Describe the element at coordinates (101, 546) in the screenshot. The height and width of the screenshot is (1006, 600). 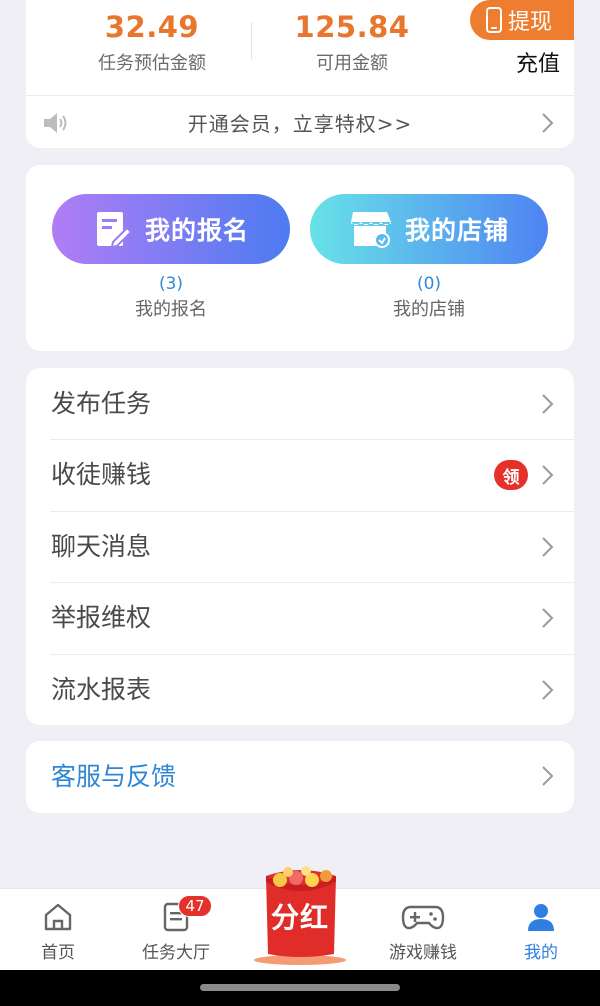
I see `menu-item-label: 聊天消息` at that location.